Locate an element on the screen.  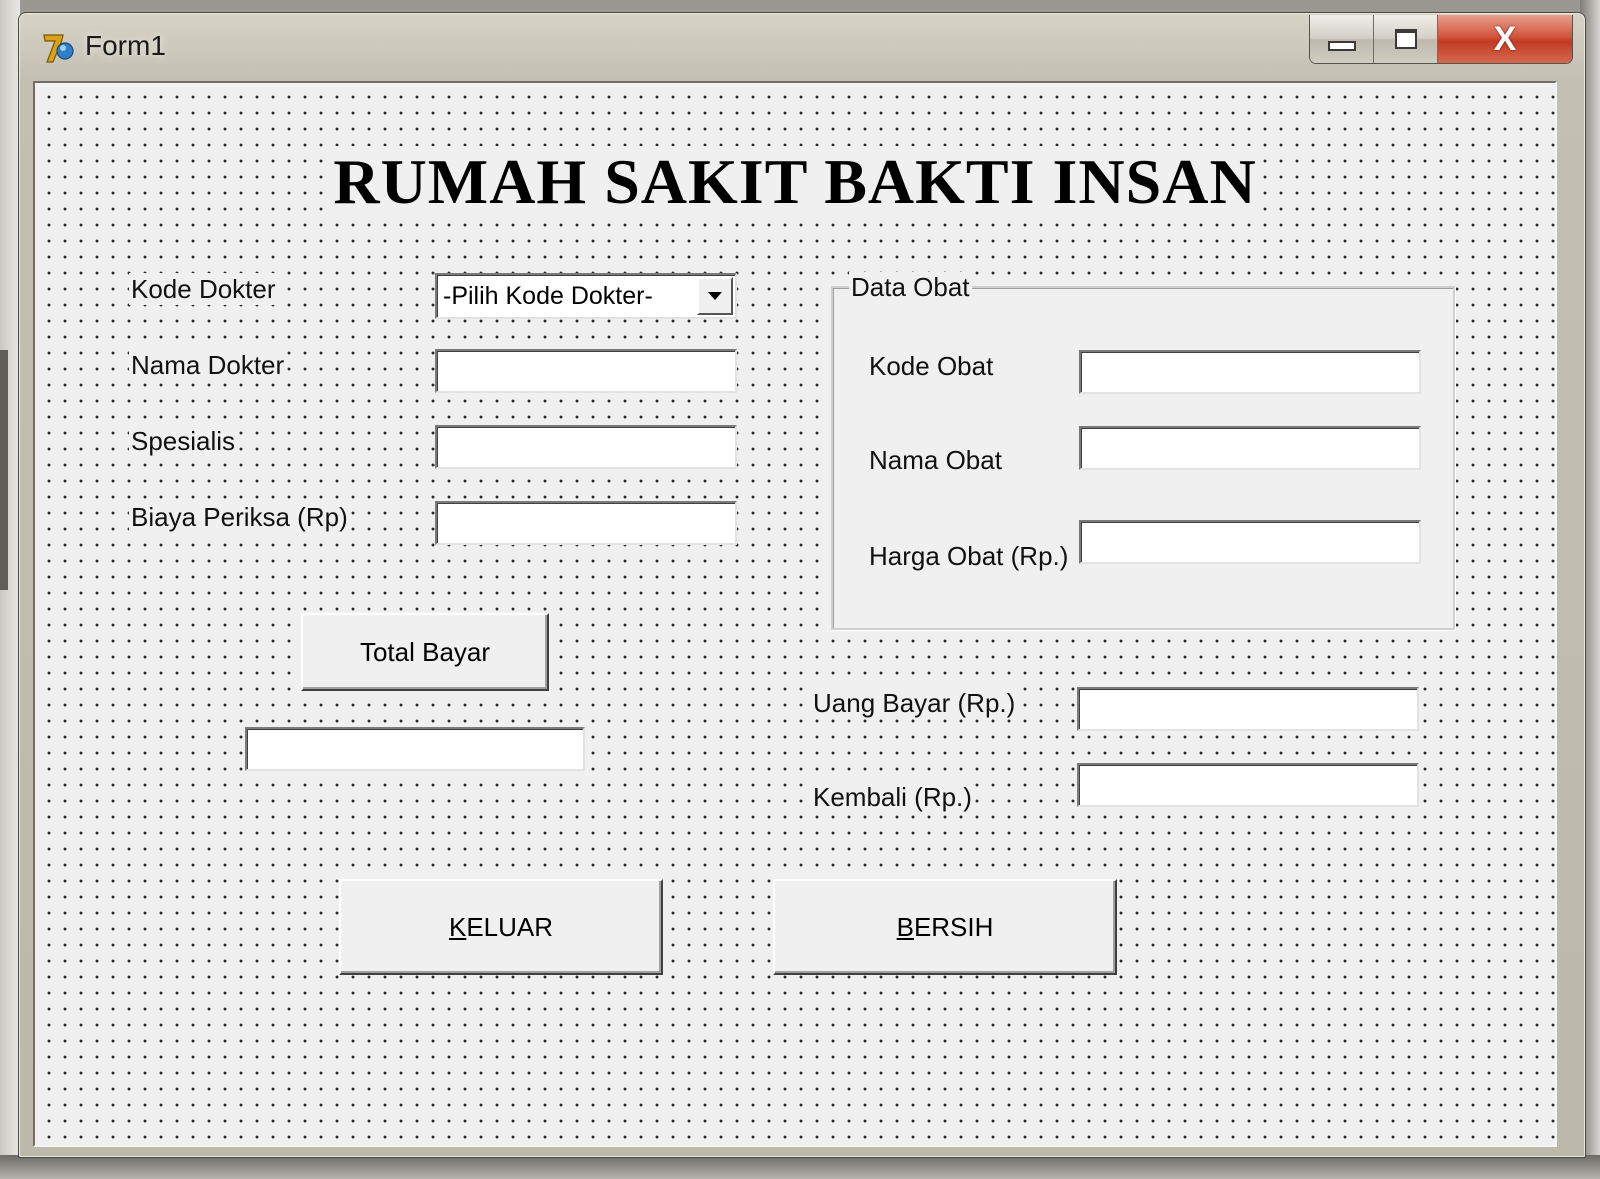
window-title: Form1 is located at coordinates (125, 45).